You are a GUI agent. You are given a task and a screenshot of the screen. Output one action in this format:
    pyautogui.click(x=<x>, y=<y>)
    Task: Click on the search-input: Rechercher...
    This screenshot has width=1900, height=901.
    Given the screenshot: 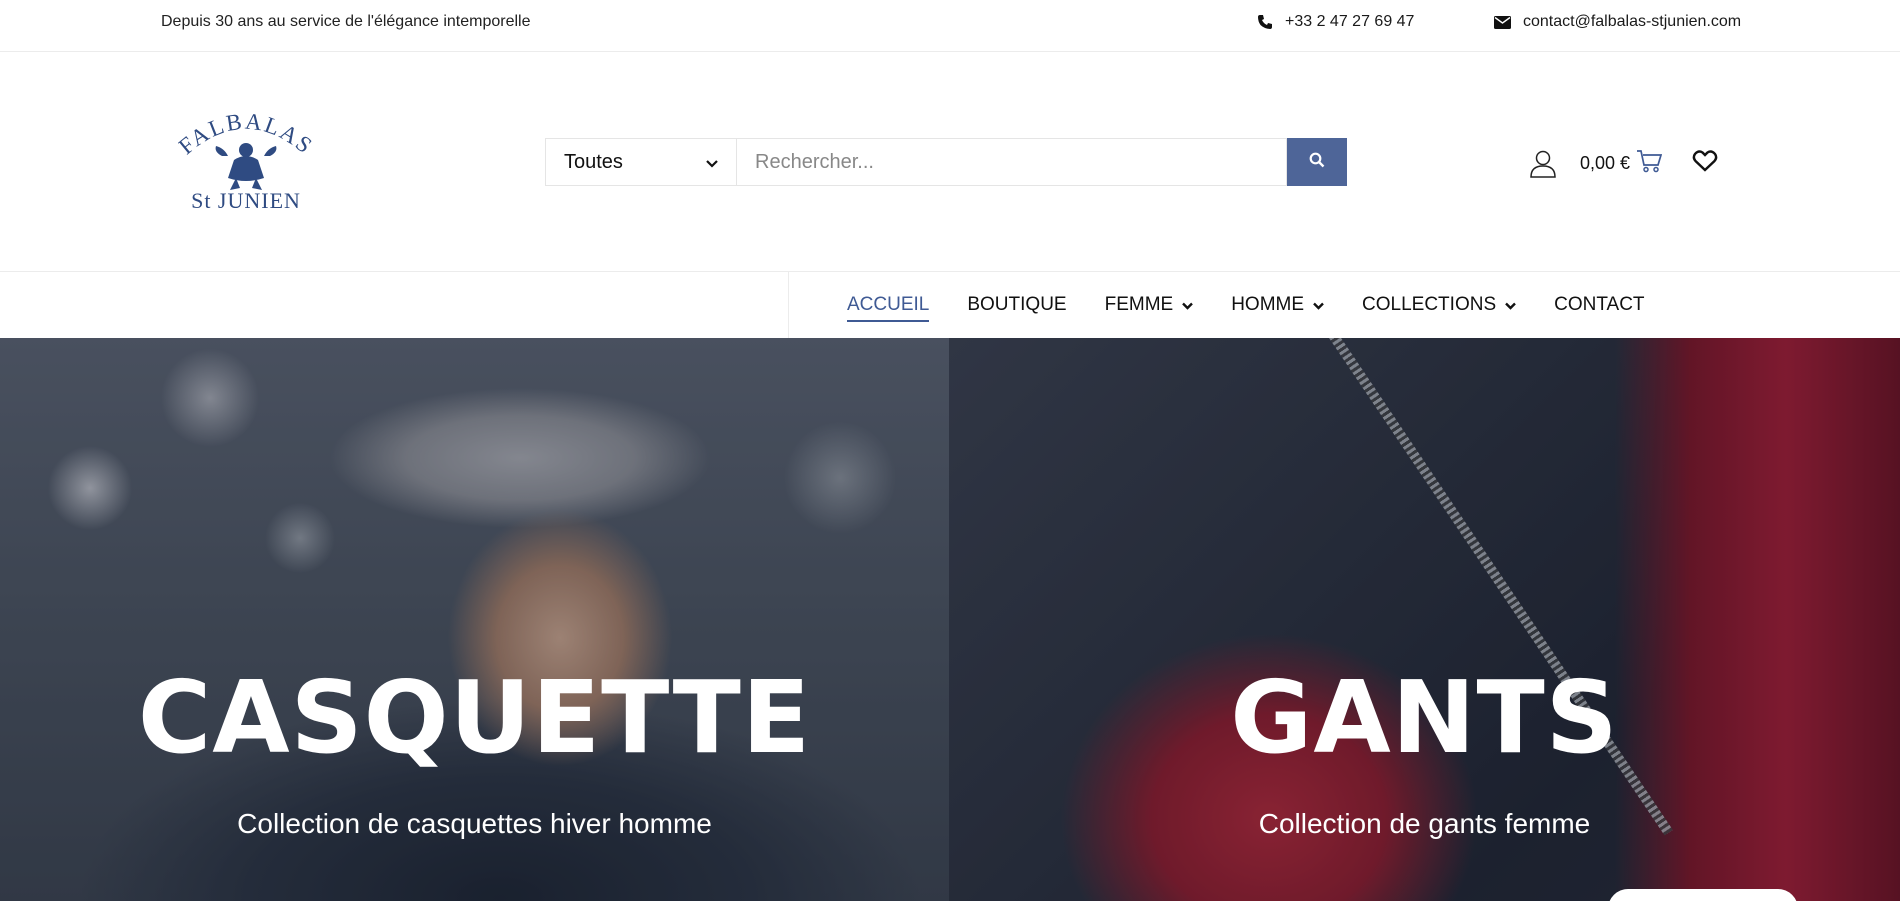 What is the action you would take?
    pyautogui.click(x=1011, y=162)
    